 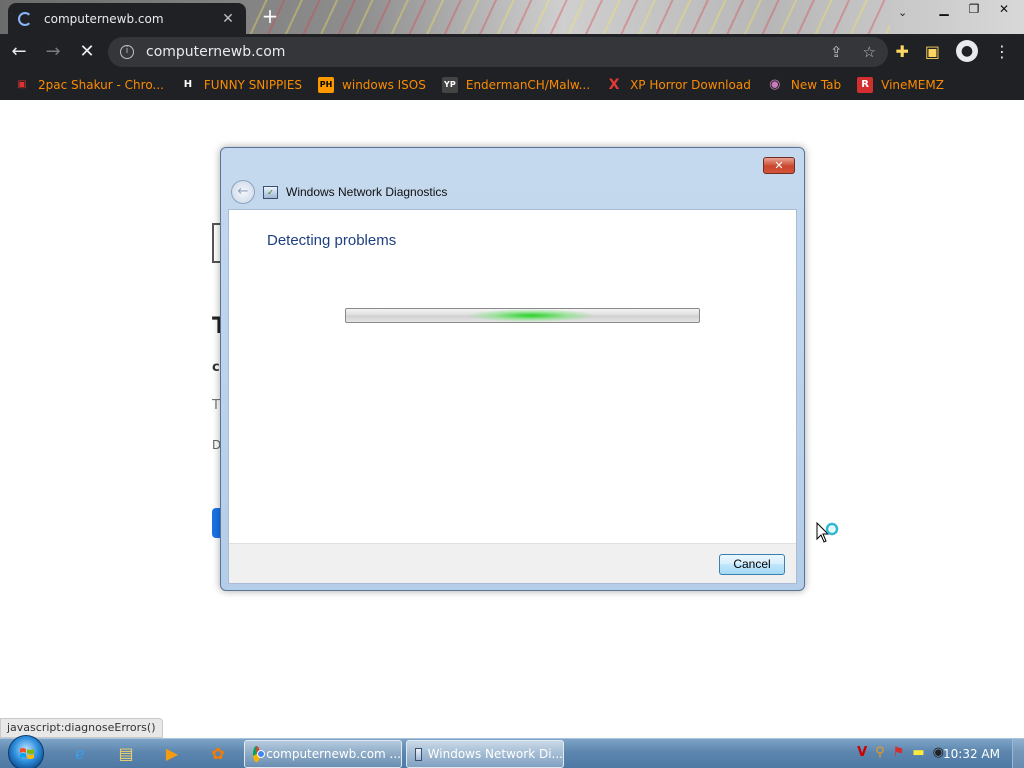 What do you see at coordinates (779, 165) in the screenshot?
I see `dialog-close-button: ✕` at bounding box center [779, 165].